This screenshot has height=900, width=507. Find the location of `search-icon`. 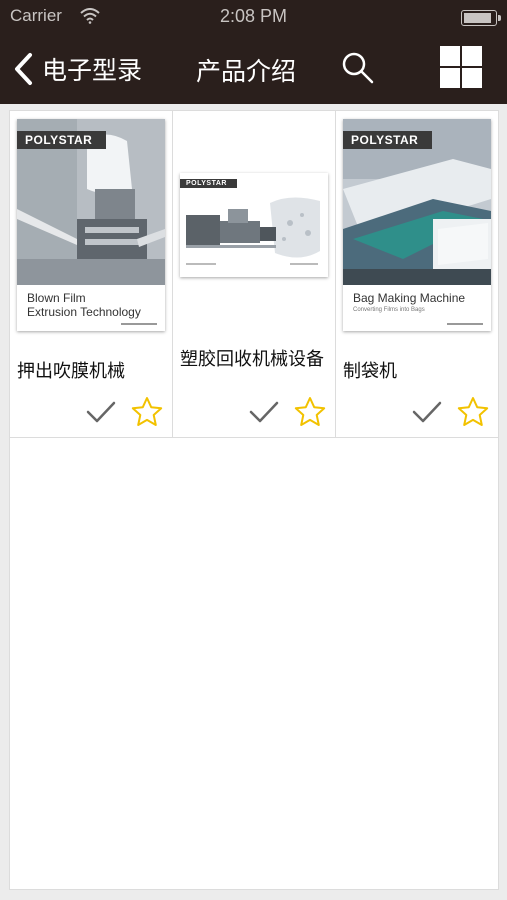

search-icon is located at coordinates (358, 68).